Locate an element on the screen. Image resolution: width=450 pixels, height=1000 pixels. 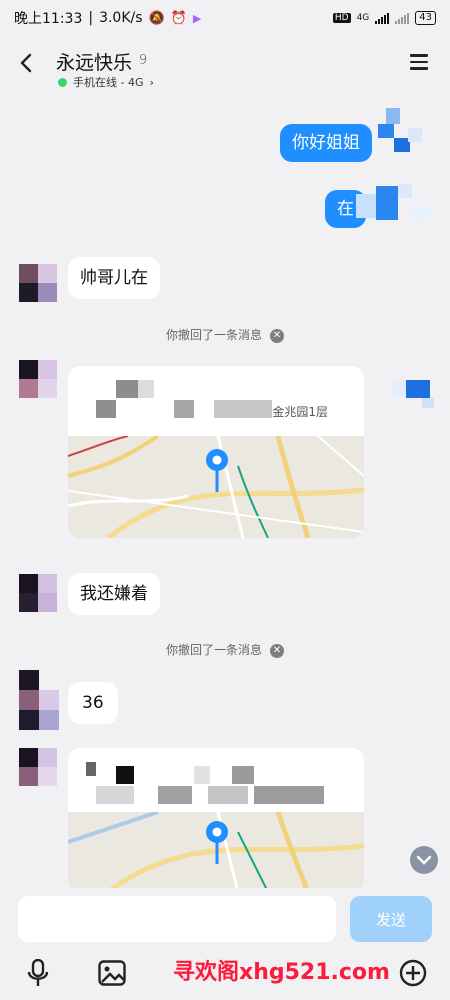
add-icon is located at coordinates (413, 973).